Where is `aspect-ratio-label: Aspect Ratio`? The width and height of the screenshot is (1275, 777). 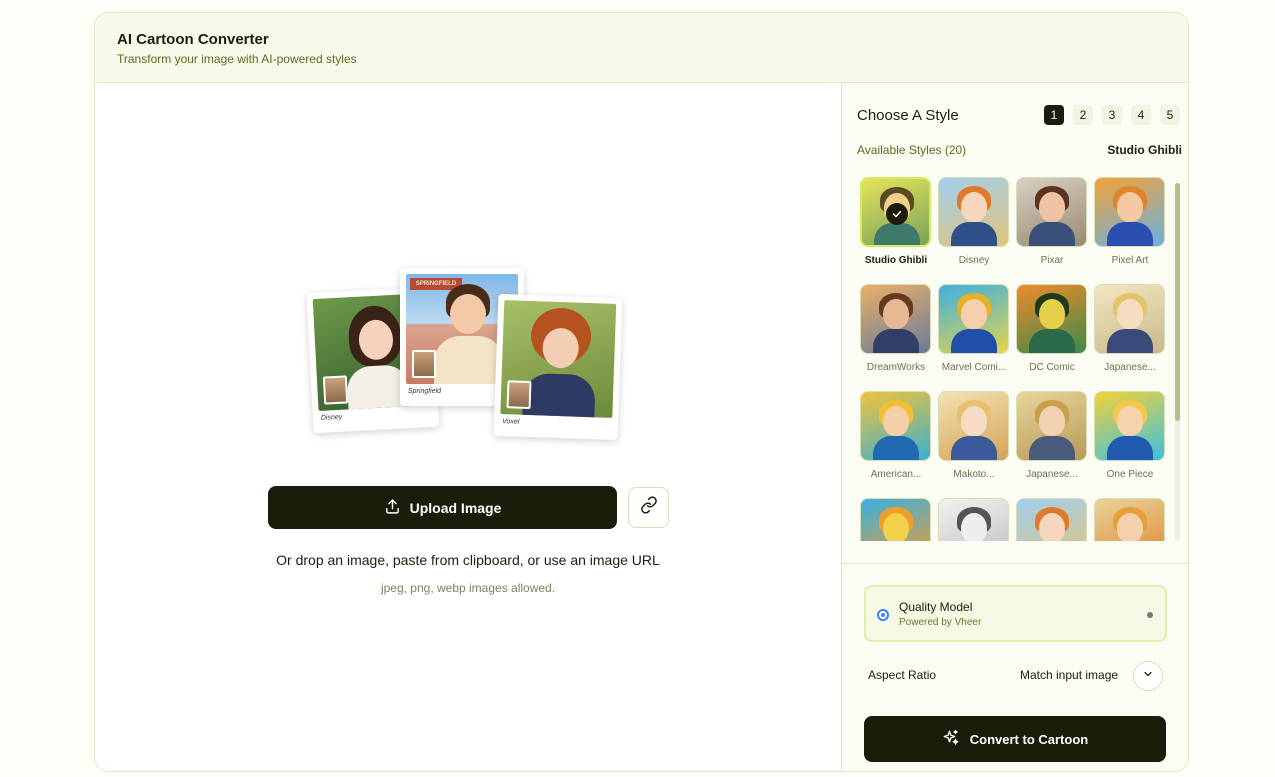
aspect-ratio-label: Aspect Ratio is located at coordinates (902, 675).